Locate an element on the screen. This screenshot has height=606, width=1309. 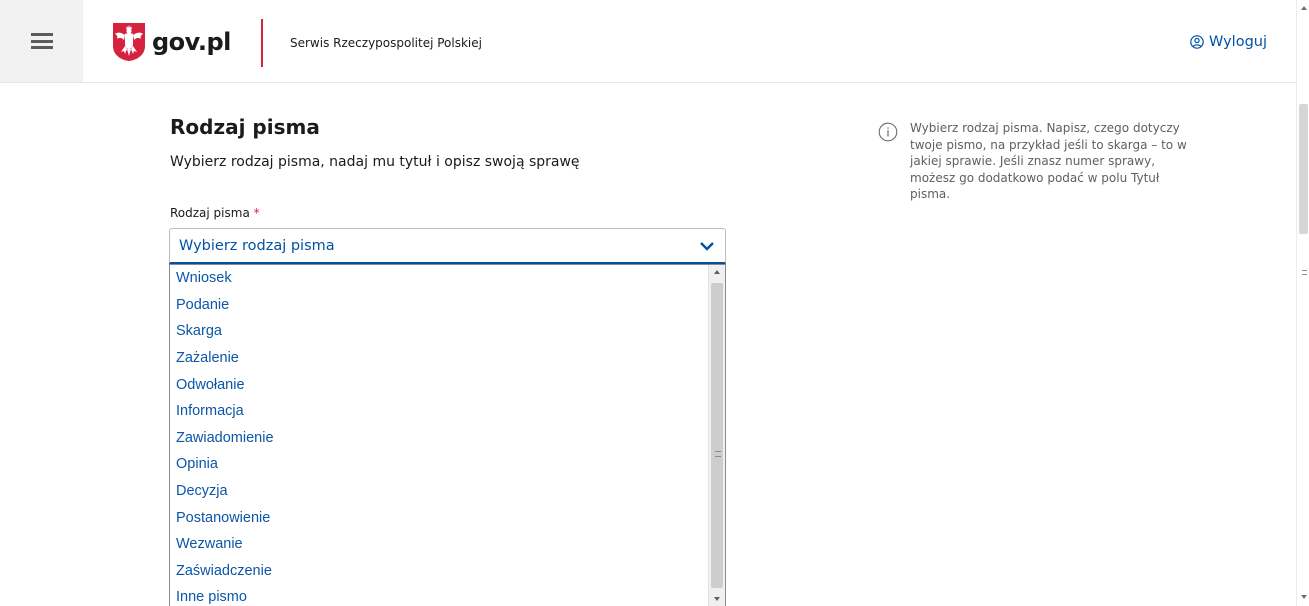
logo-text: gov.pl is located at coordinates (191, 42).